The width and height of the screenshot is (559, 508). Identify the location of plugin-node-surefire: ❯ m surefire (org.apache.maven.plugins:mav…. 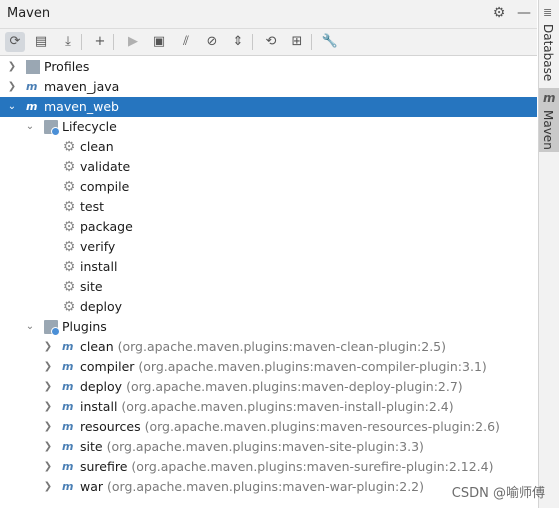
(268, 467).